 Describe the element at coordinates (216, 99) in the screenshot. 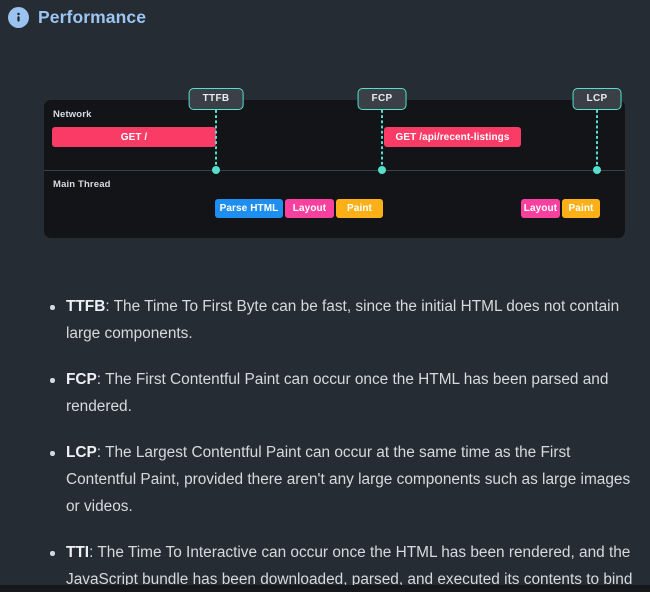

I see `metric-marker-label: TTFB` at that location.